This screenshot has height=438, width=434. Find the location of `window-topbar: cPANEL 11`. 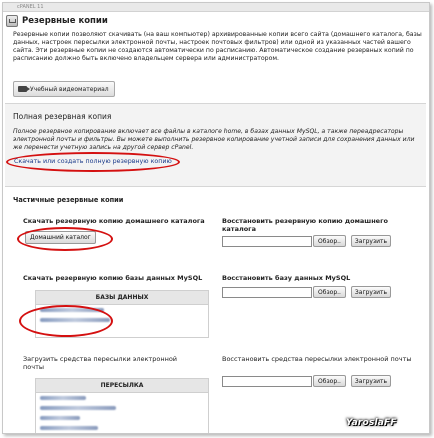

window-topbar: cPANEL 11 is located at coordinates (216, 7).